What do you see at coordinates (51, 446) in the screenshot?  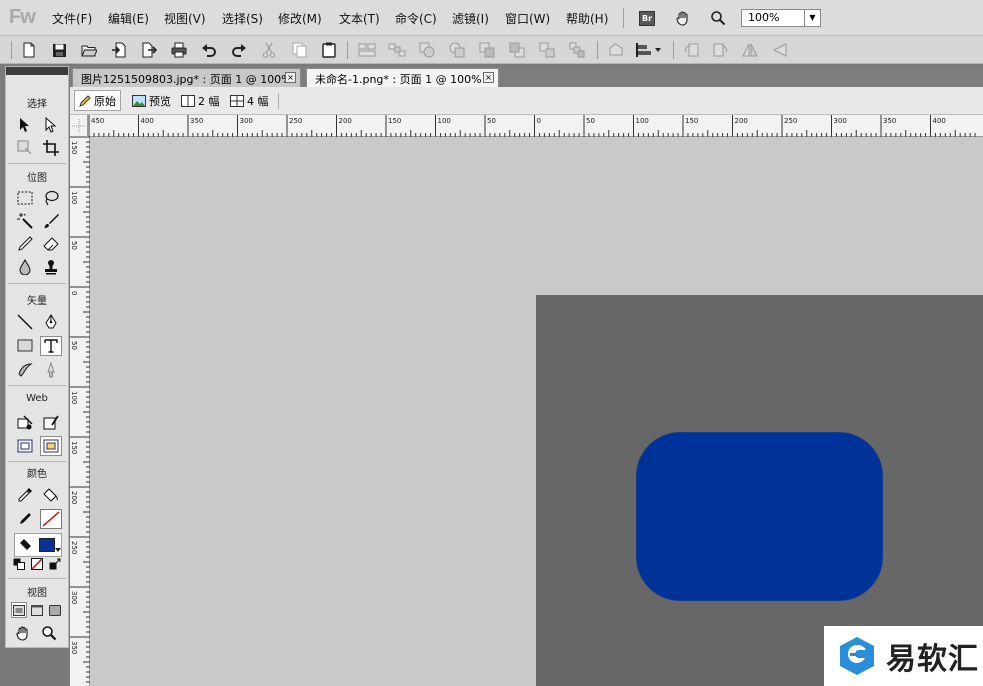 I see `show-slices-button` at bounding box center [51, 446].